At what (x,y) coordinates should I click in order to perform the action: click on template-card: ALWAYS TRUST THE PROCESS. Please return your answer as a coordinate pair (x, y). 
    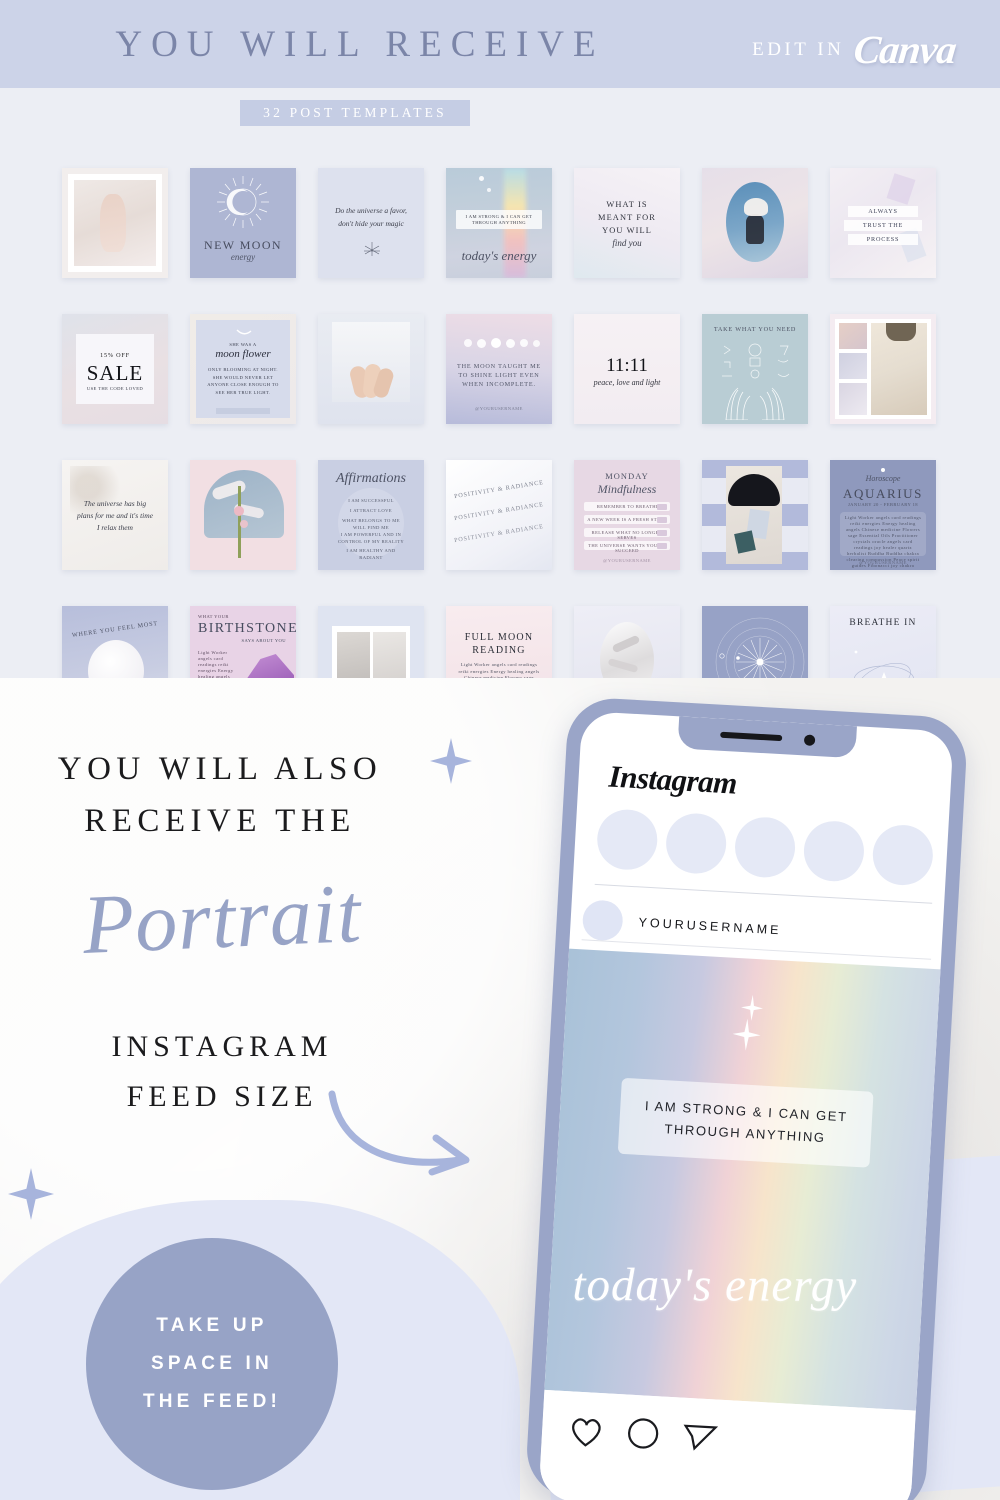
    Looking at the image, I should click on (883, 223).